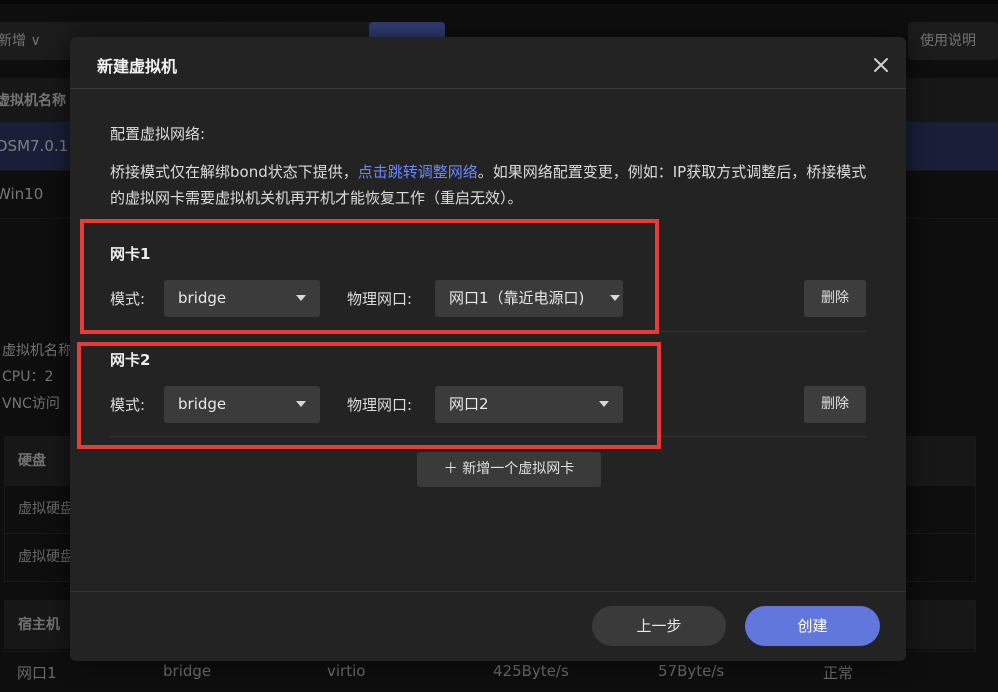 The width and height of the screenshot is (998, 692). What do you see at coordinates (137, 66) in the screenshot?
I see `dialog-title: 新建虚拟机` at bounding box center [137, 66].